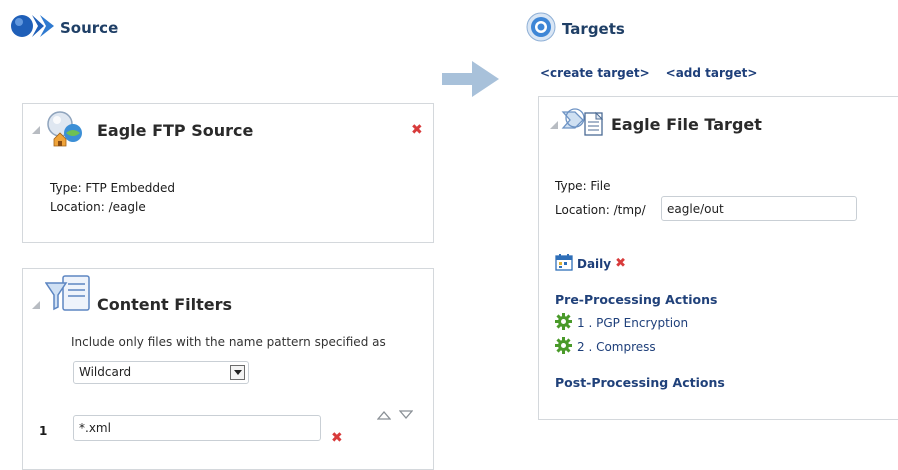  I want to click on pre-processing-heading: Pre-Processing Actions, so click(636, 299).